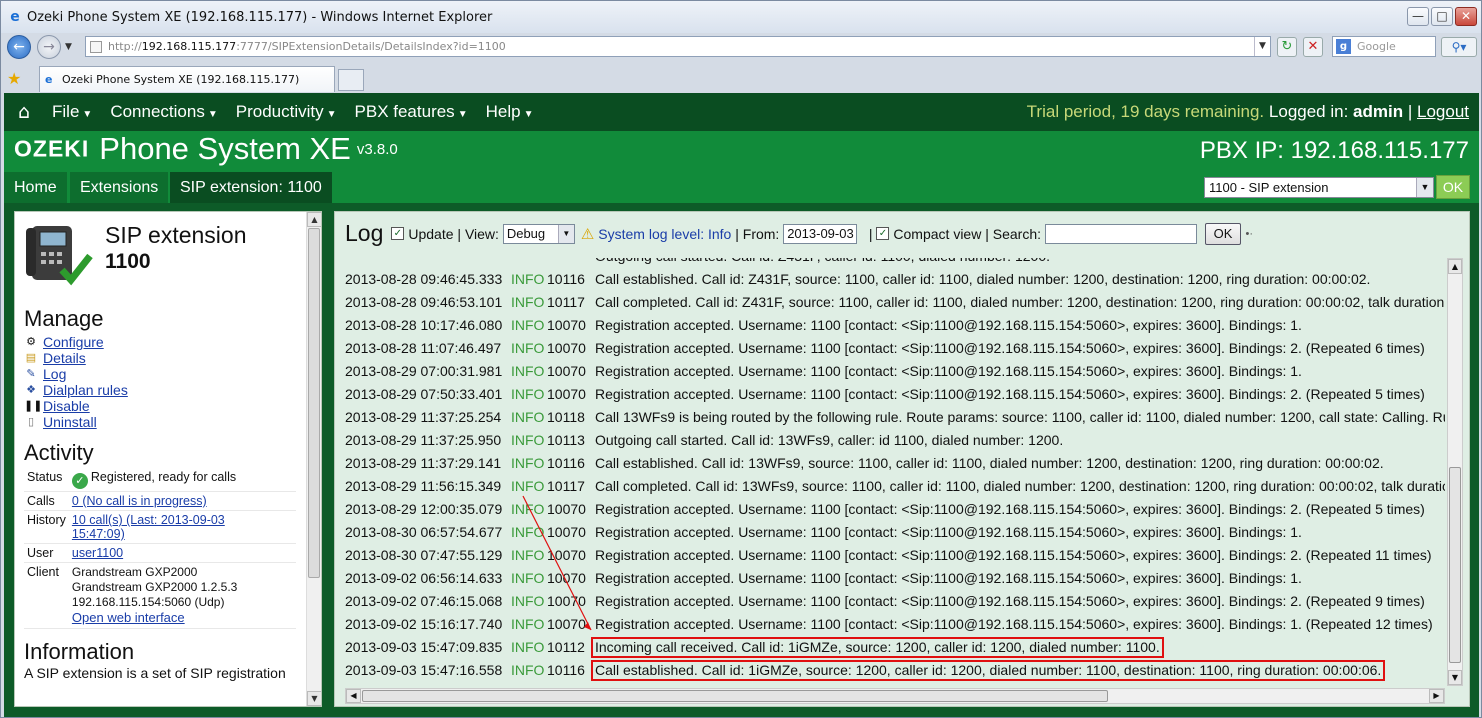 The image size is (1482, 718). Describe the element at coordinates (35, 187) in the screenshot. I see `breadcrumb-home: Home` at that location.